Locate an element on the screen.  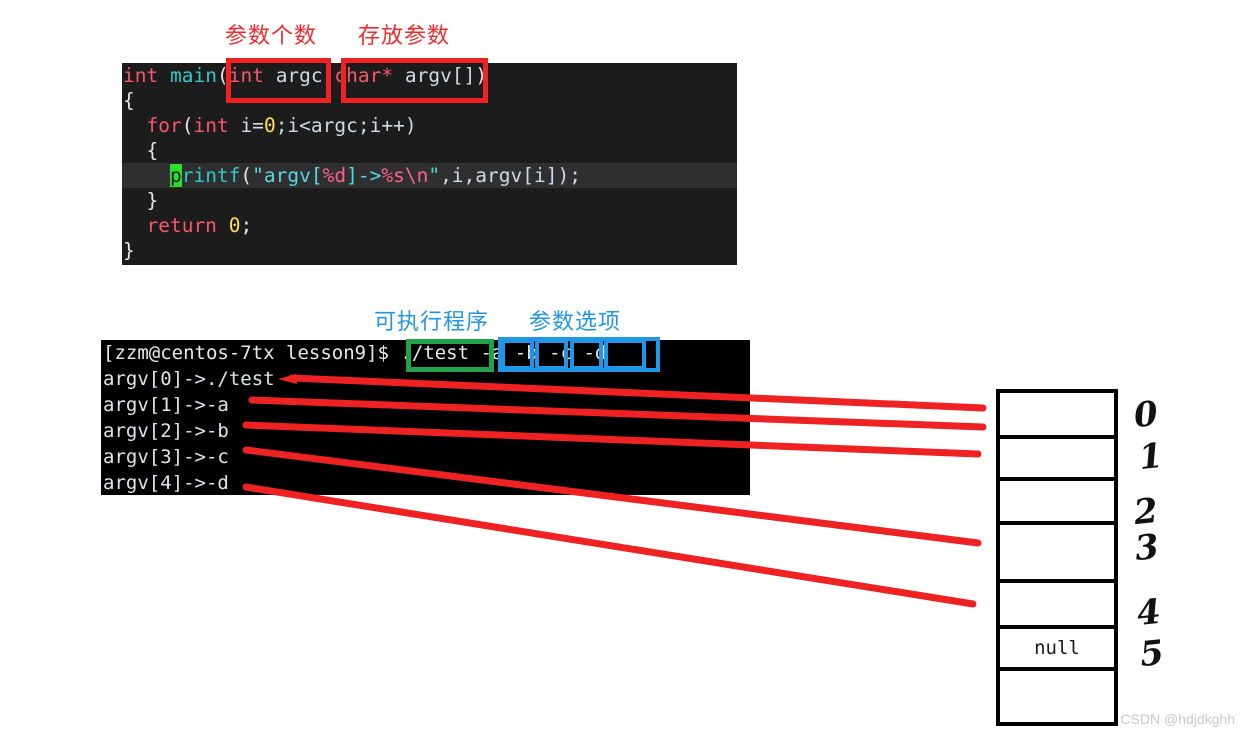
array-cell: null is located at coordinates (1057, 648).